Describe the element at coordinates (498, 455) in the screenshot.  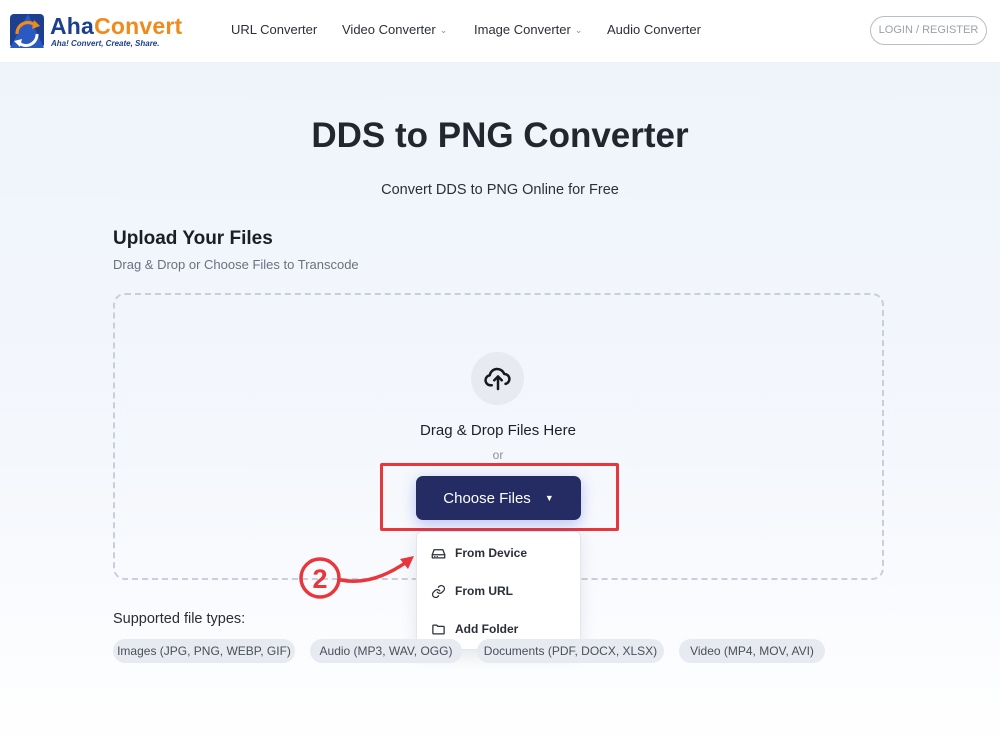
I see `or-separator: or` at that location.